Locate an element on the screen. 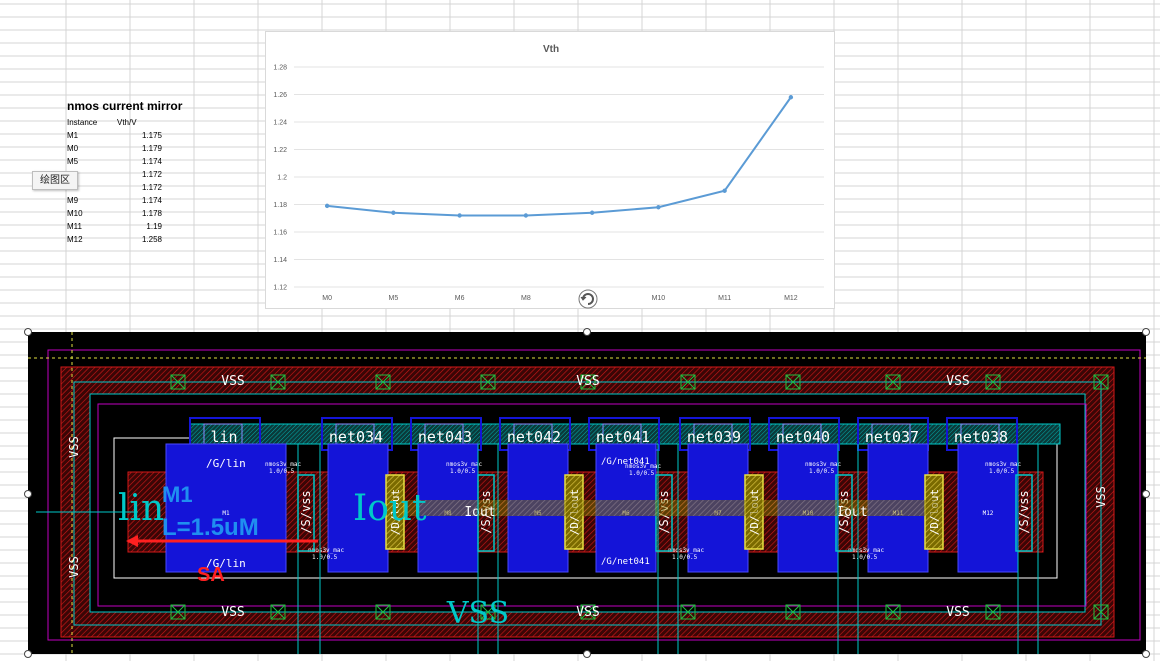 The image size is (1160, 661). pin-label-lin: lin is located at coordinates (141, 508).